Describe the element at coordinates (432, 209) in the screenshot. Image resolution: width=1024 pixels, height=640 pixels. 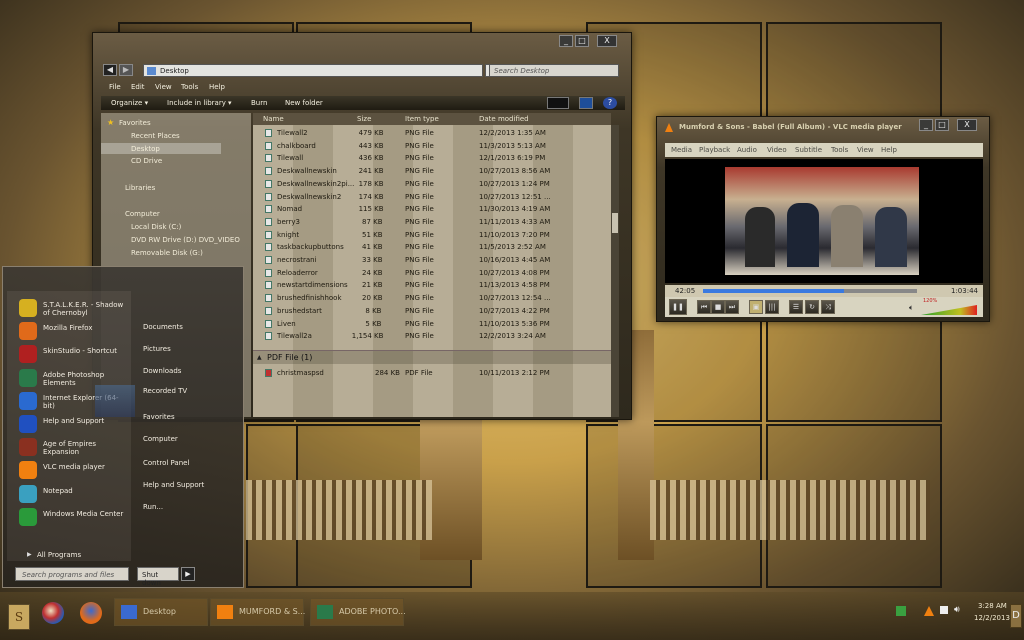
I see `table-row: Nomad 115 KB PNG File 11/30/2013 4:19 AM` at that location.